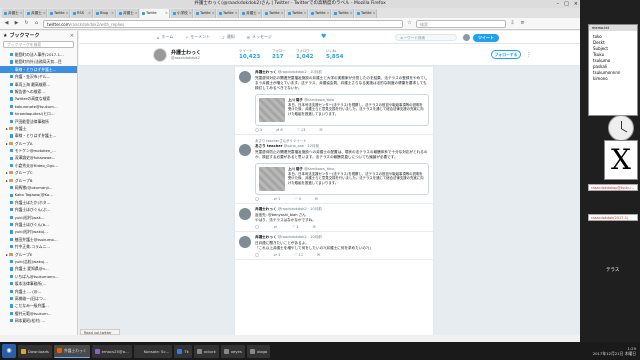 The image size is (640, 360). What do you see at coordinates (9, 351) in the screenshot?
I see `start-menu-button: ◉` at bounding box center [9, 351].